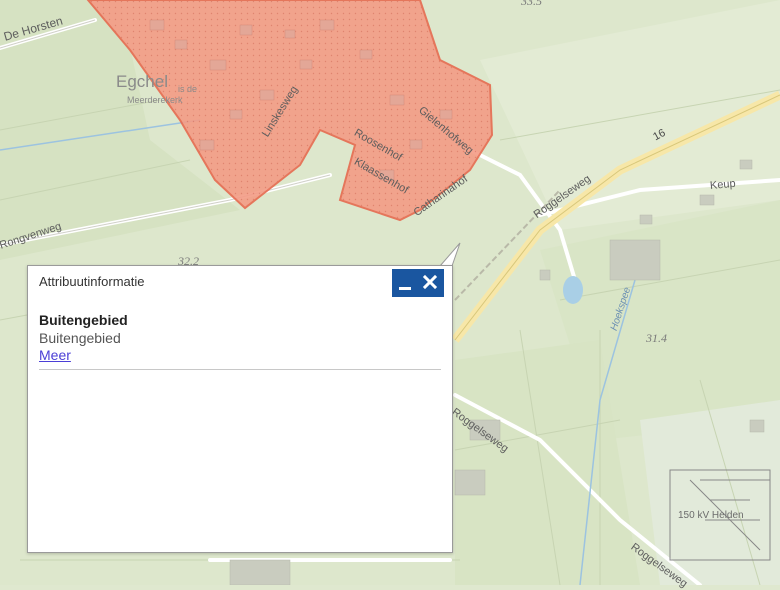 The width and height of the screenshot is (780, 590). Describe the element at coordinates (723, 184) in the screenshot. I see `street-label-keup: Keup` at that location.